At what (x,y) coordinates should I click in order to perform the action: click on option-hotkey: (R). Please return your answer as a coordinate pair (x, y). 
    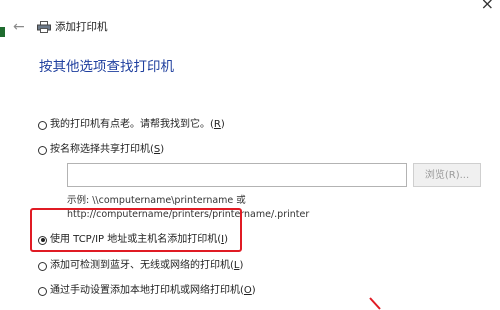
    Looking at the image, I should click on (217, 124).